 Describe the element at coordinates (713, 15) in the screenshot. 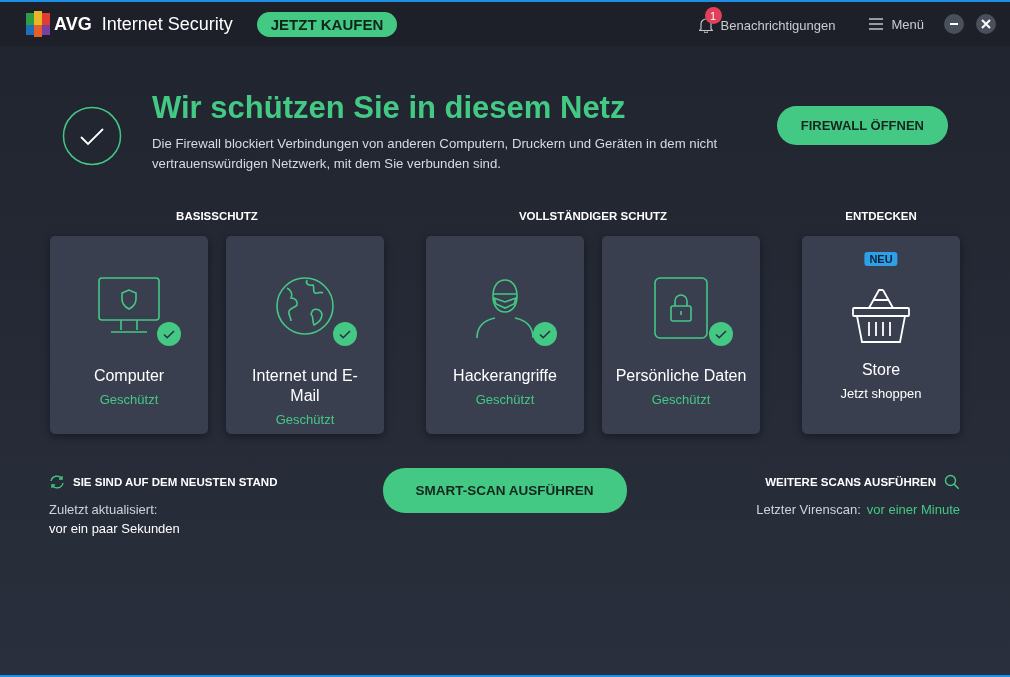

I see `notification-badge: 1` at that location.